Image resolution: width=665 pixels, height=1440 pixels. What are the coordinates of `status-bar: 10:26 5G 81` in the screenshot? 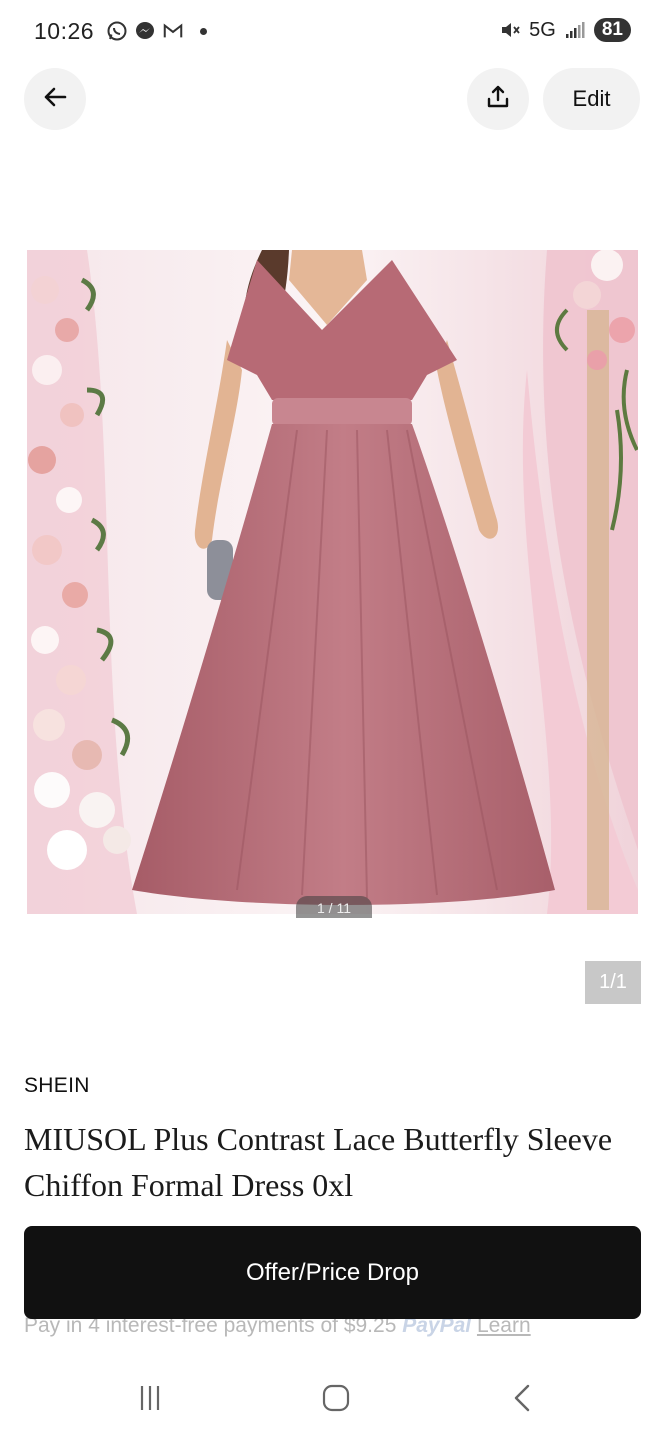 It's located at (332, 33).